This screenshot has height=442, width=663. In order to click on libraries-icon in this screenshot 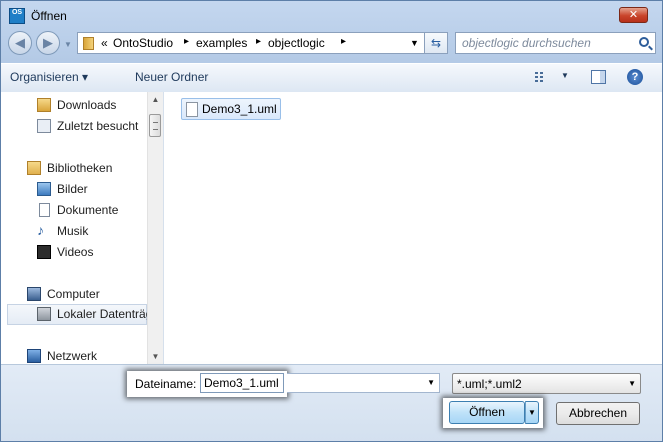, I will do `click(34, 168)`.